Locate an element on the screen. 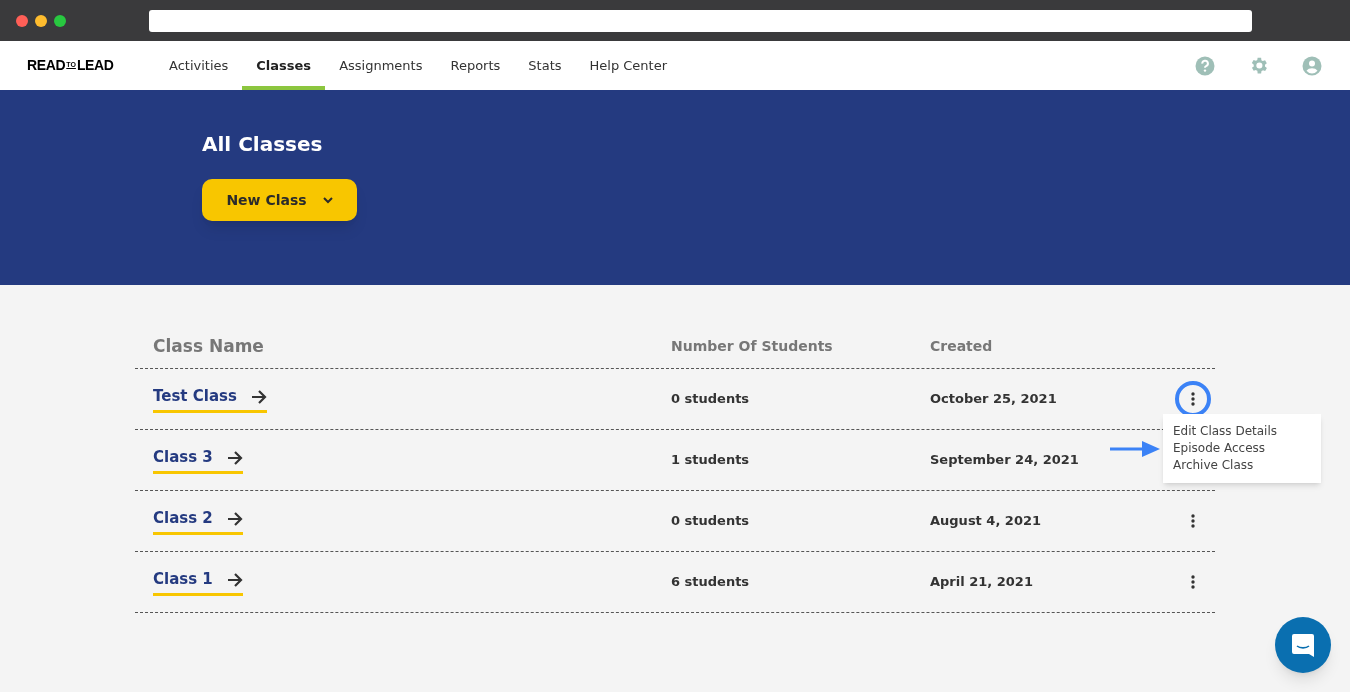  table-cell-text: 1 students is located at coordinates (711, 460).